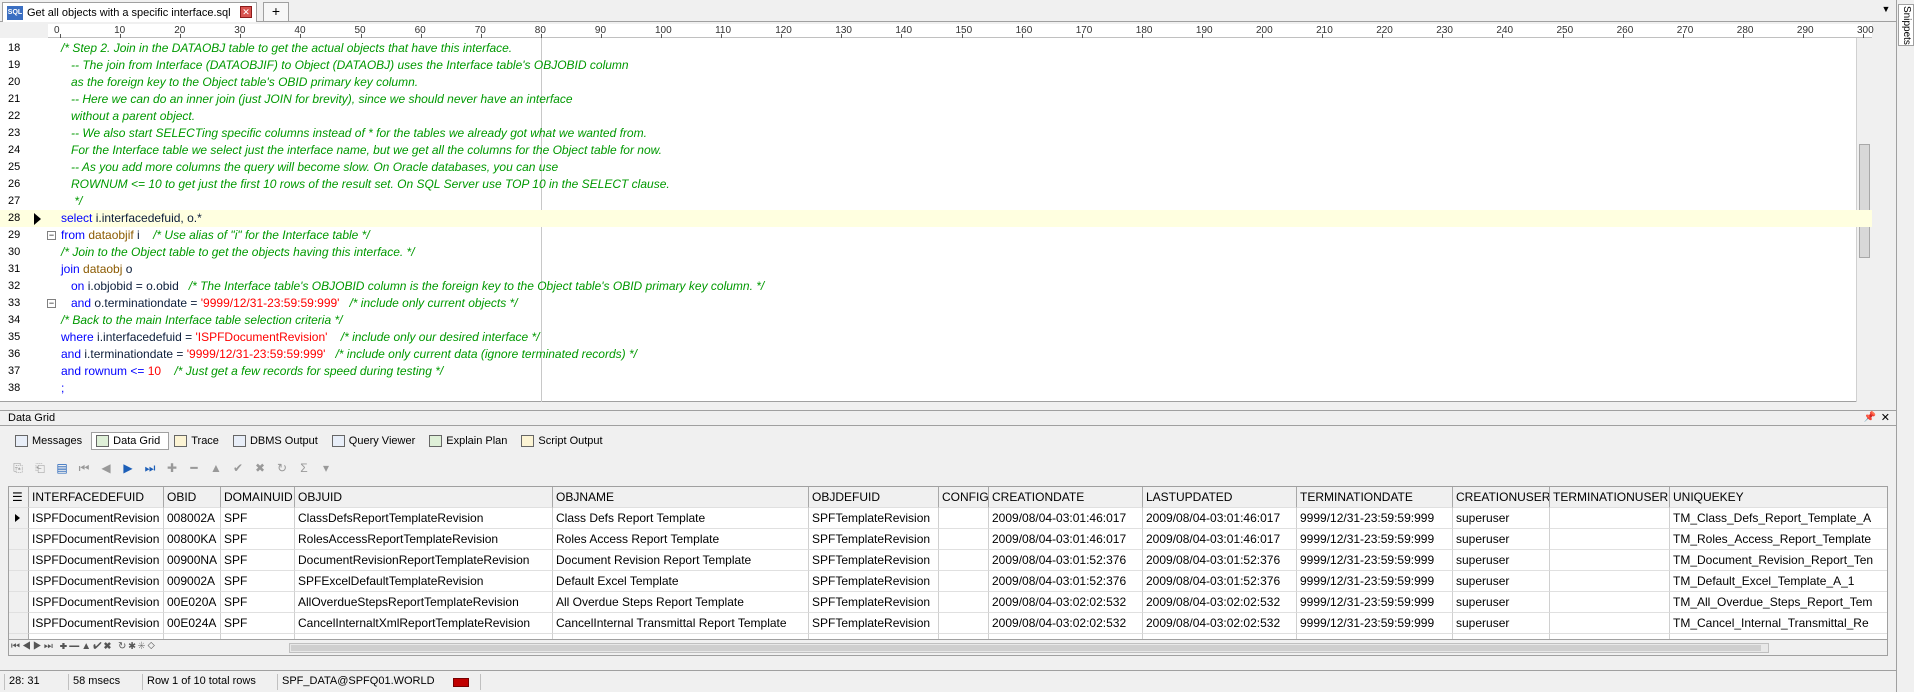 The image size is (1914, 692). What do you see at coordinates (96, 497) in the screenshot?
I see `column-header: INTERFACEDEFUID` at bounding box center [96, 497].